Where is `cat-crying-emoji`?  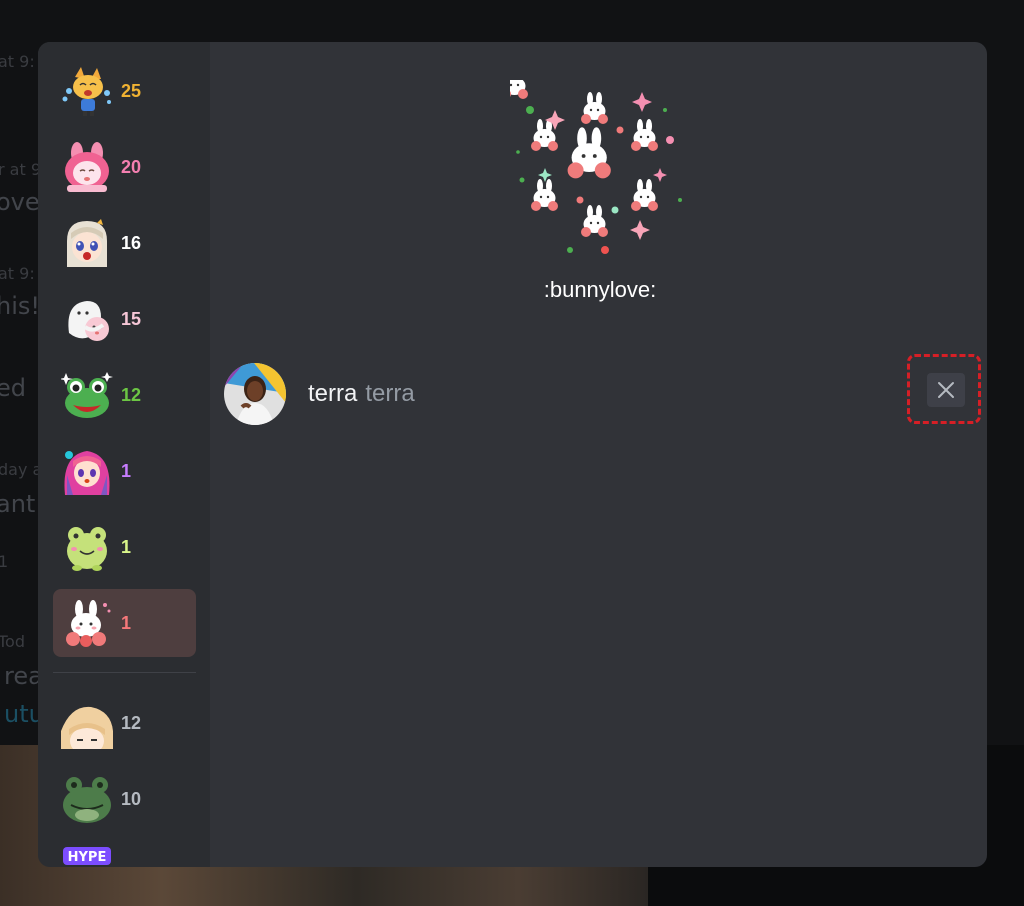
cat-crying-emoji is located at coordinates (86, 91).